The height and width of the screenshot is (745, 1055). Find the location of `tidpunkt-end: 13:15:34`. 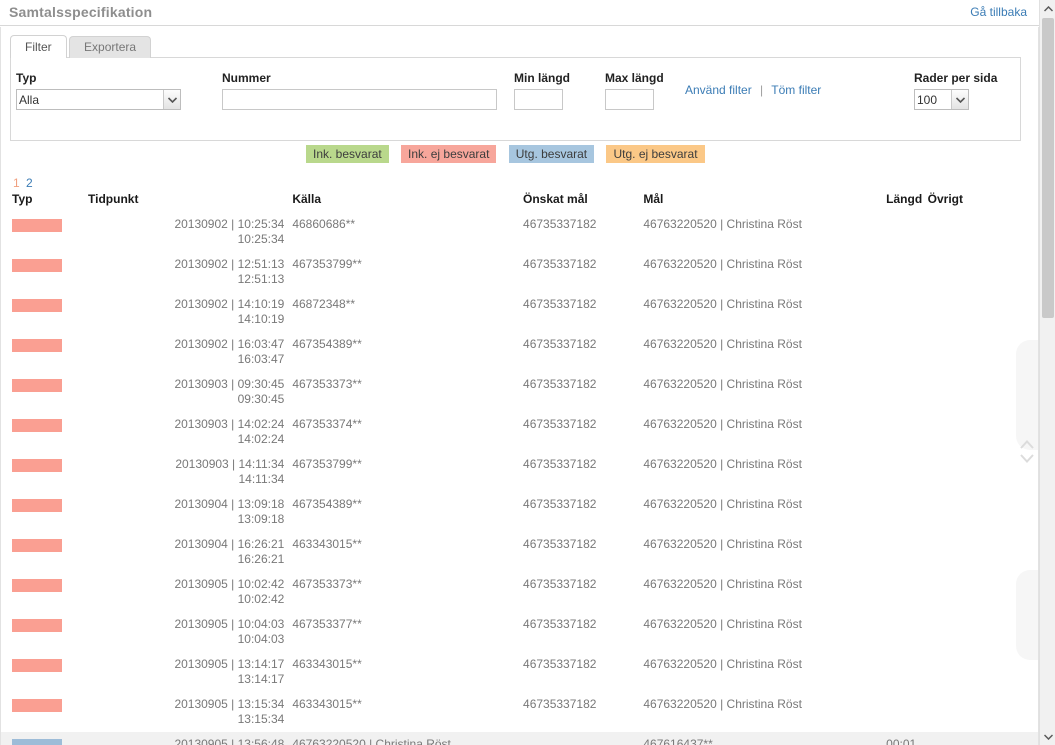

tidpunkt-end: 13:15:34 is located at coordinates (261, 719).